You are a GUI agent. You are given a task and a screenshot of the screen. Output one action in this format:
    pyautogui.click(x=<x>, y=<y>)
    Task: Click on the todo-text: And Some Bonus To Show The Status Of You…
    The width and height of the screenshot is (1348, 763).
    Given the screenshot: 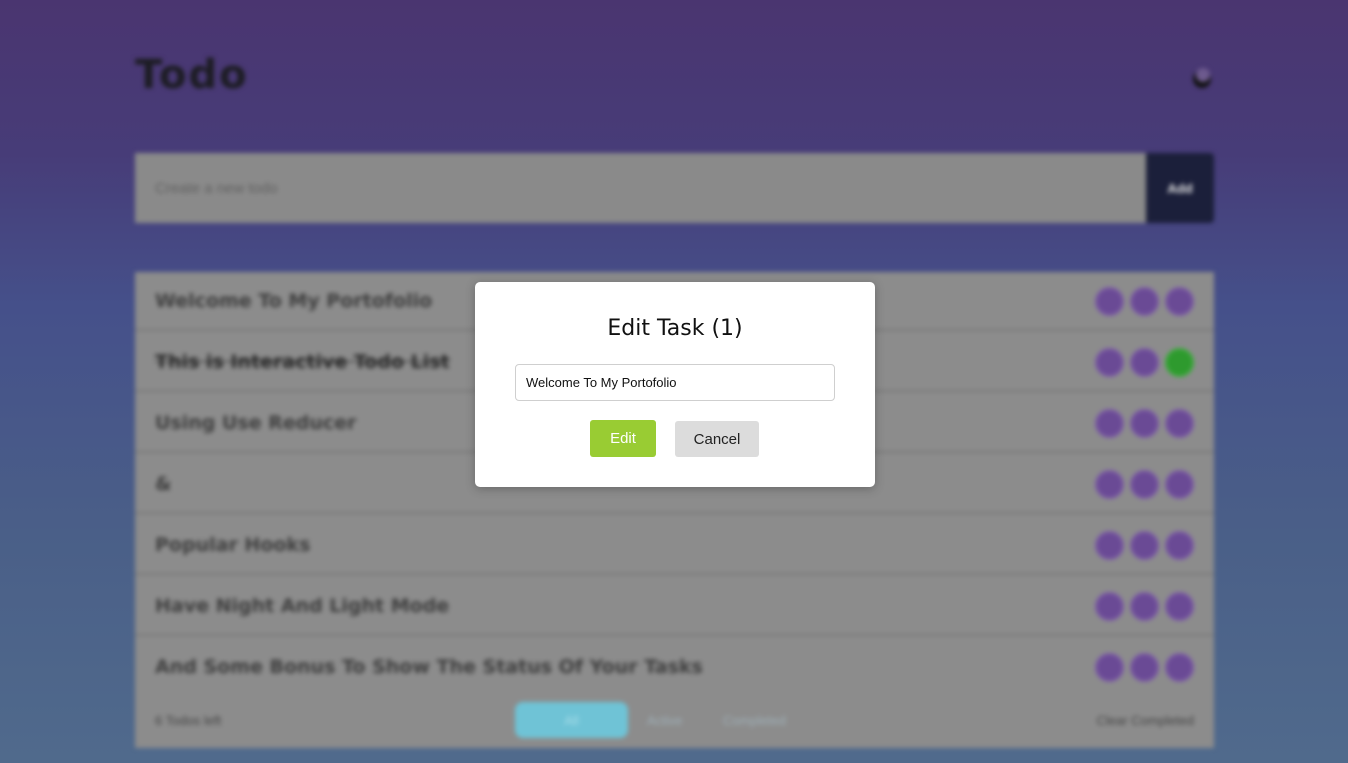 What is the action you would take?
    pyautogui.click(x=429, y=666)
    